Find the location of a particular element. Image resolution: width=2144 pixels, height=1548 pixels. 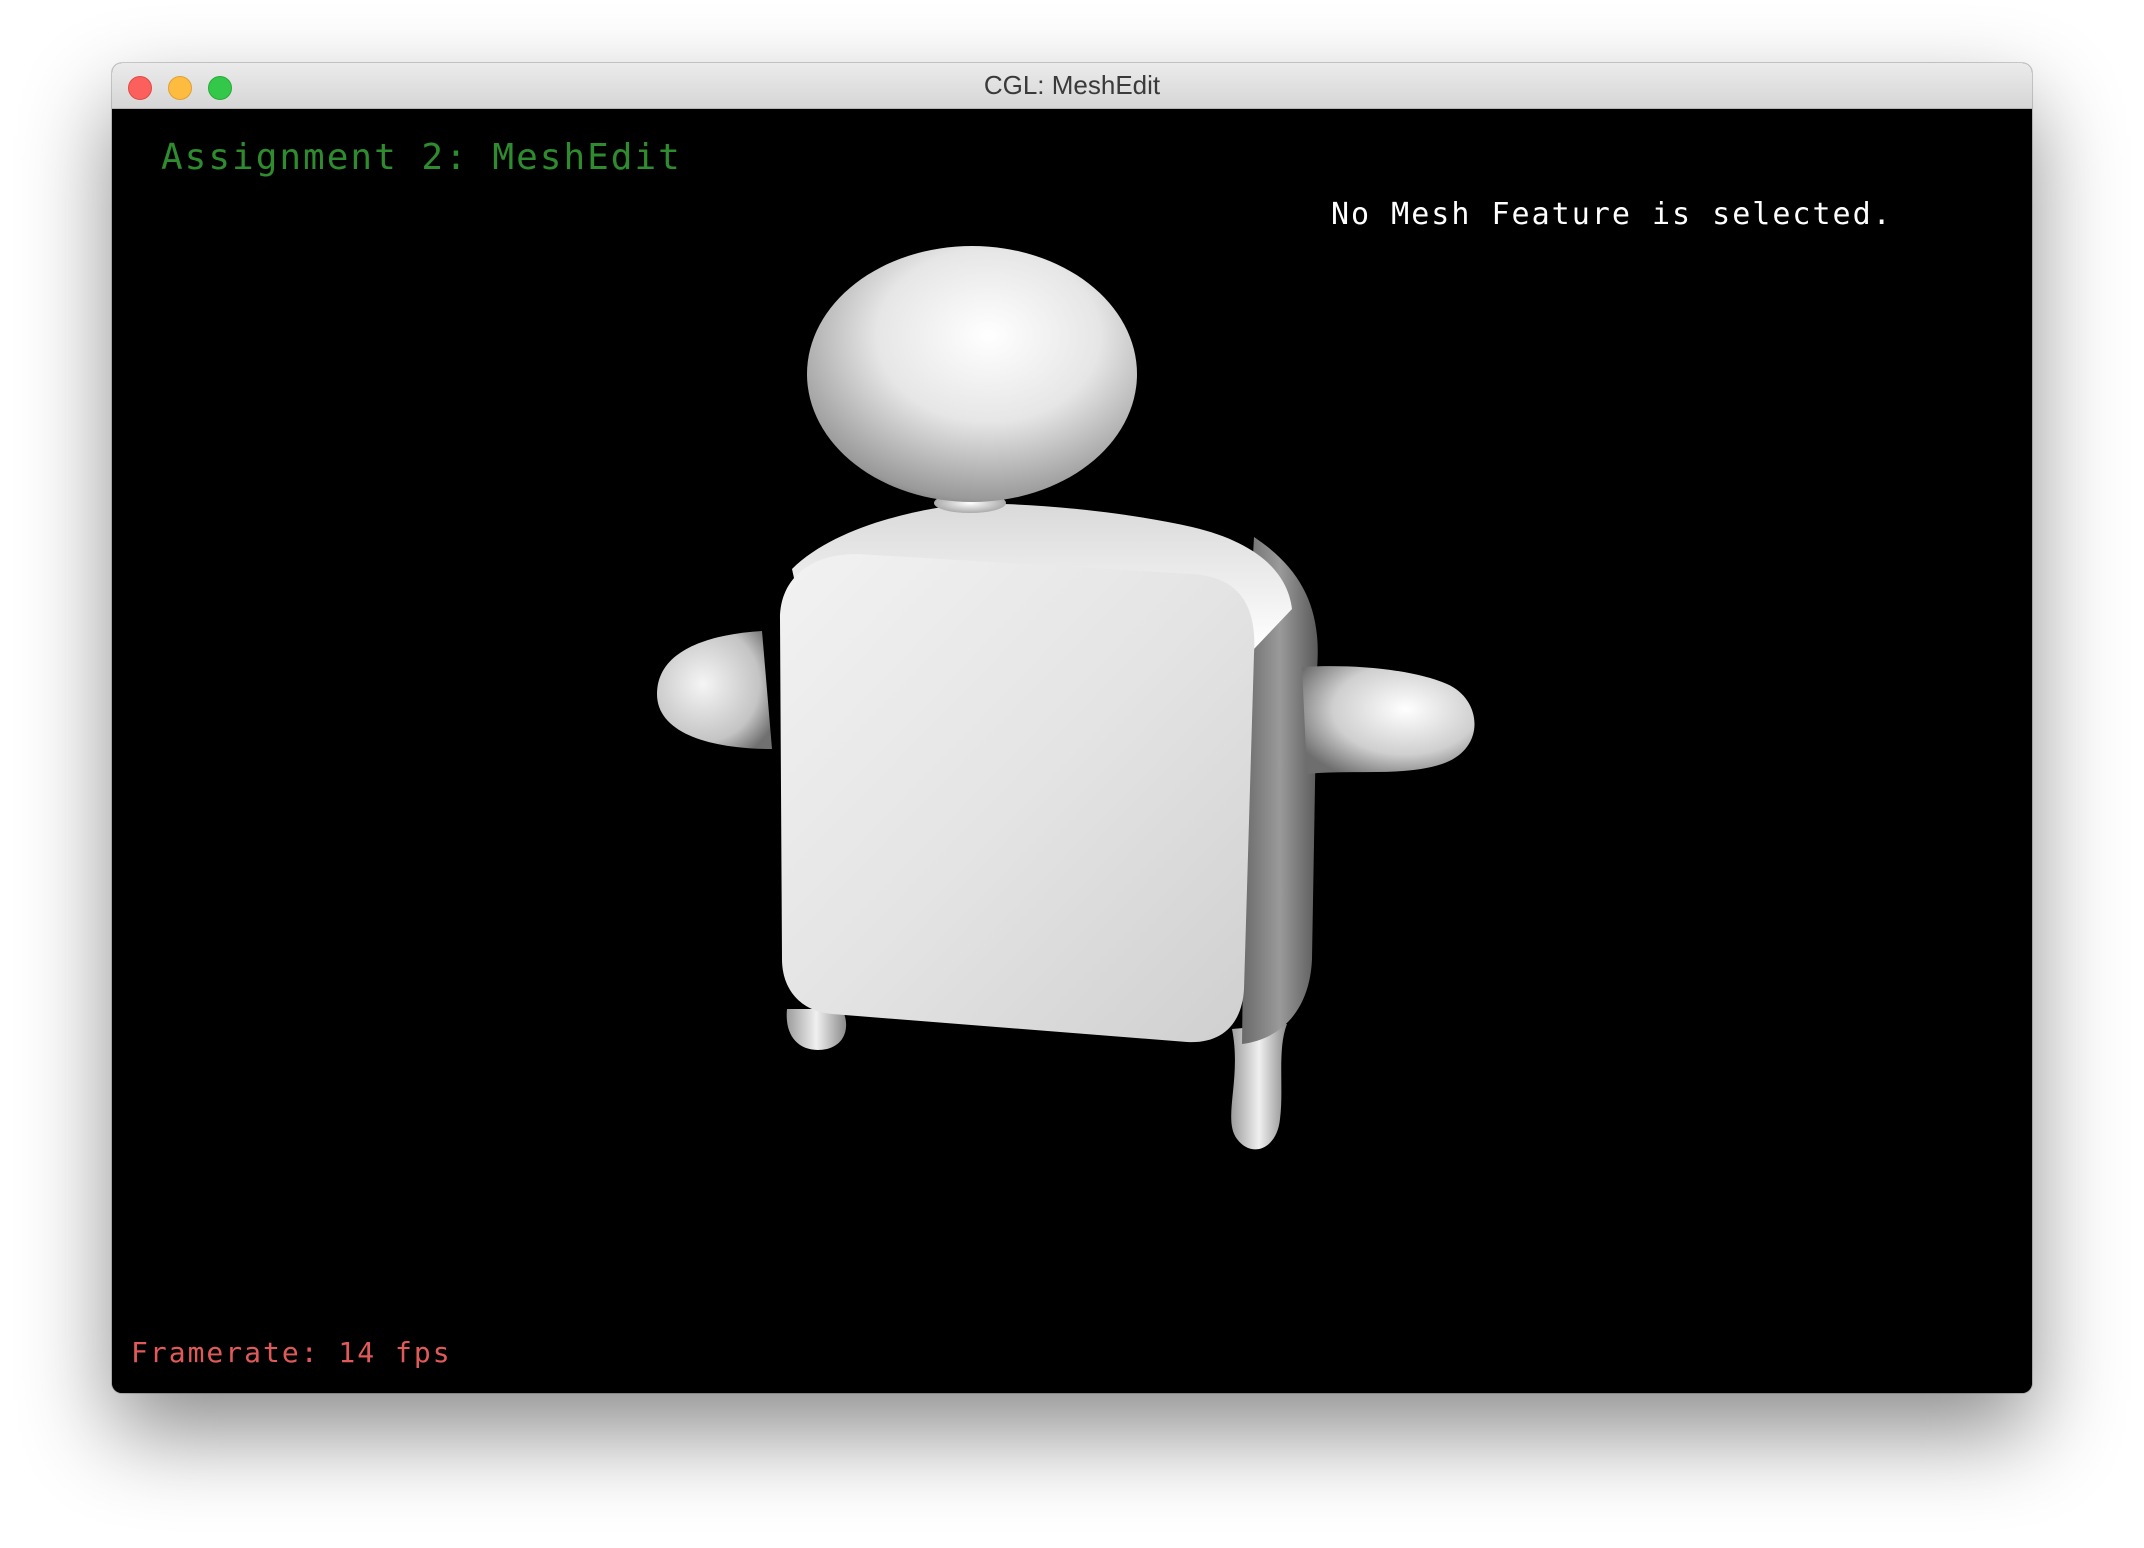

selection-info: No Mesh Feature is selected. is located at coordinates (1612, 214).